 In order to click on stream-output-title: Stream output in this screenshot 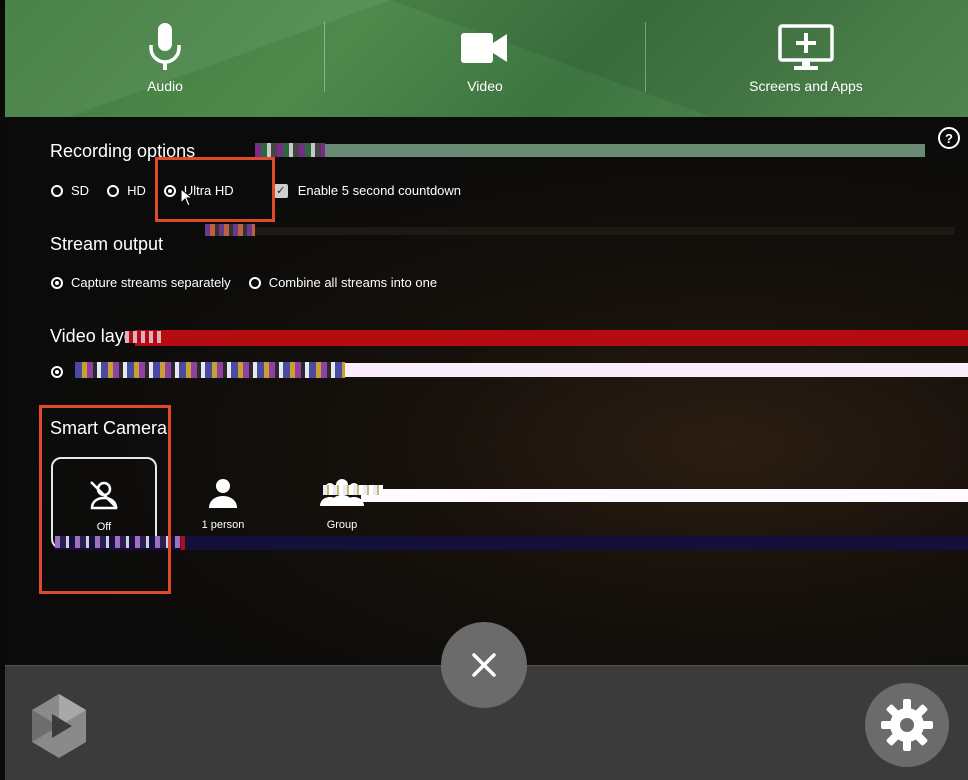, I will do `click(107, 244)`.